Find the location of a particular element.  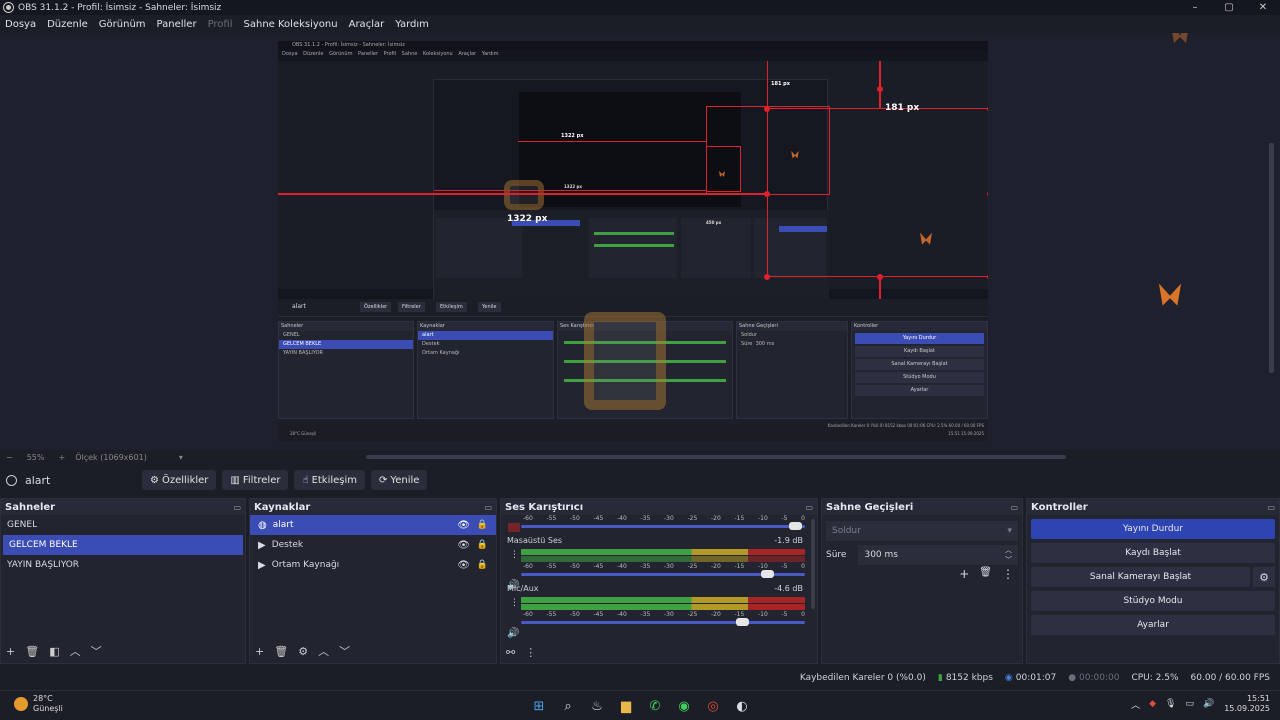

menu-edit: Düzenle is located at coordinates (67, 24).